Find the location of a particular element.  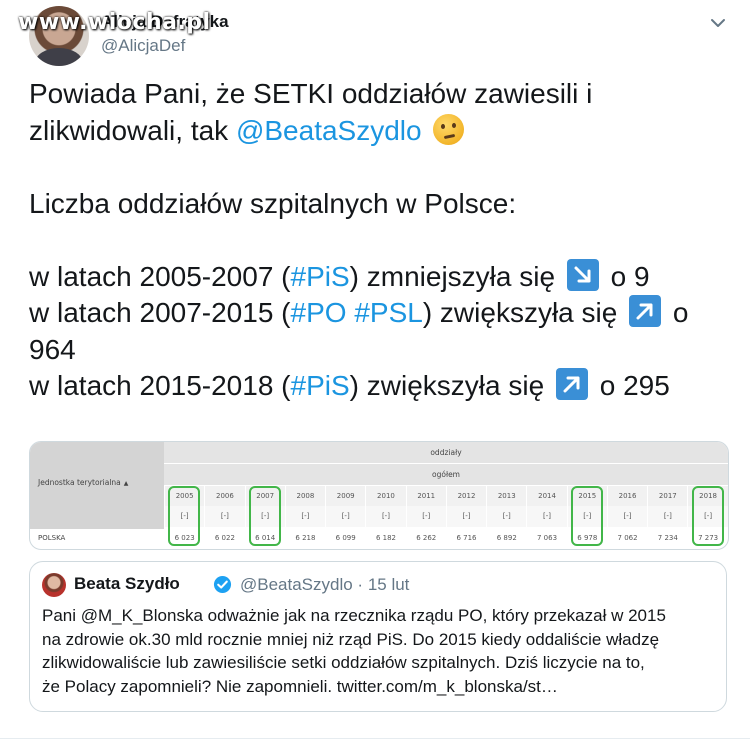

value-cell: 7 063 is located at coordinates (546, 538).